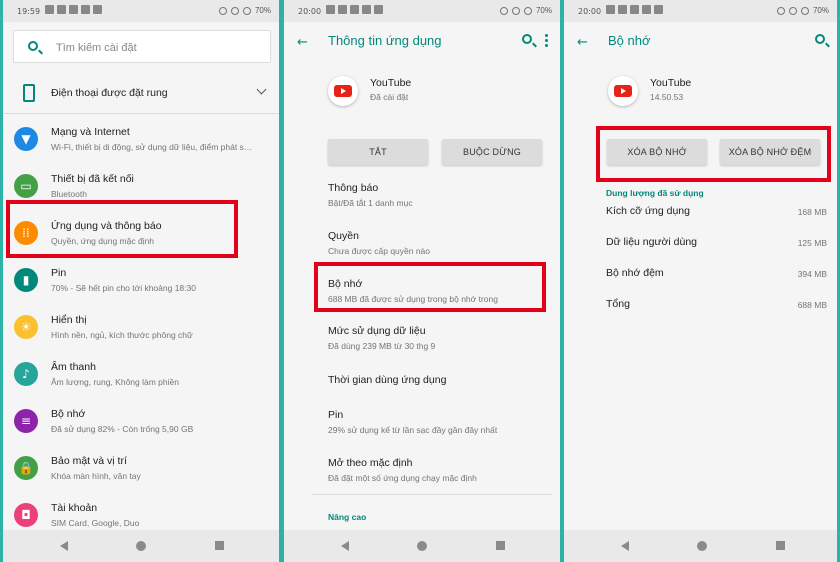  What do you see at coordinates (391, 83) in the screenshot?
I see `app-name: YouTube` at bounding box center [391, 83].